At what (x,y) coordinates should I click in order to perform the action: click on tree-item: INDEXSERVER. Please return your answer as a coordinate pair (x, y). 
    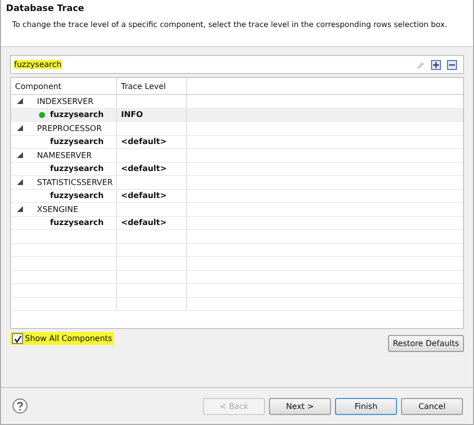
    Looking at the image, I should click on (65, 101).